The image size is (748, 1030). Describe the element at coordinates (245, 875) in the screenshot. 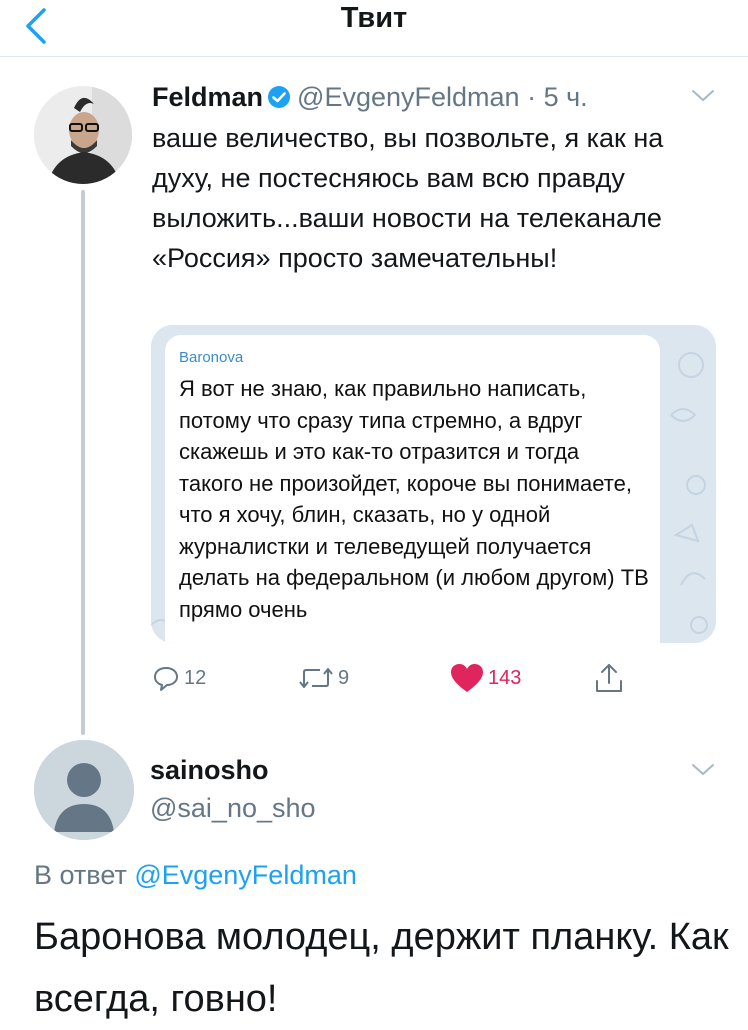

I see `reply-to-link: @EvgenyFeldman` at that location.